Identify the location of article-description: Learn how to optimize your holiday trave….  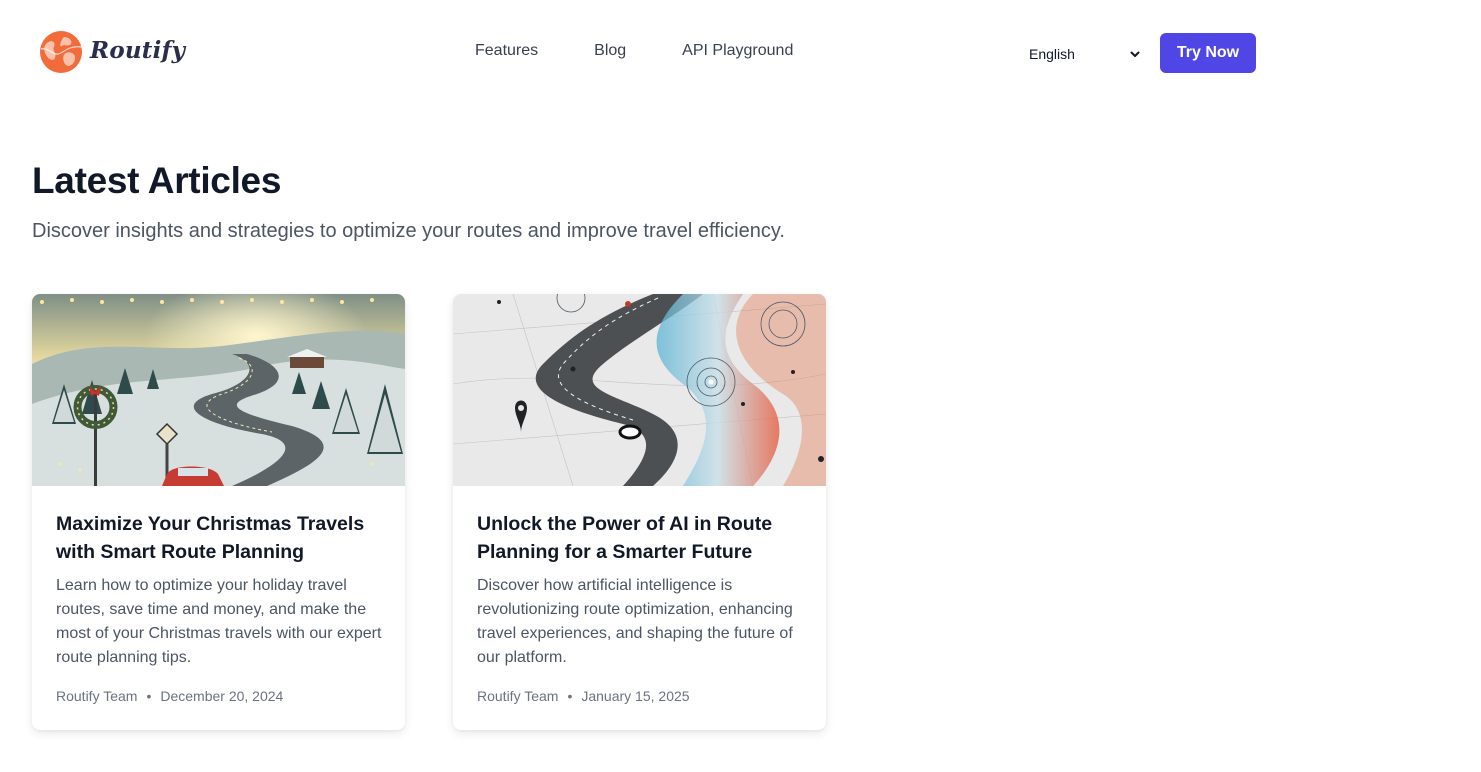
(219, 621).